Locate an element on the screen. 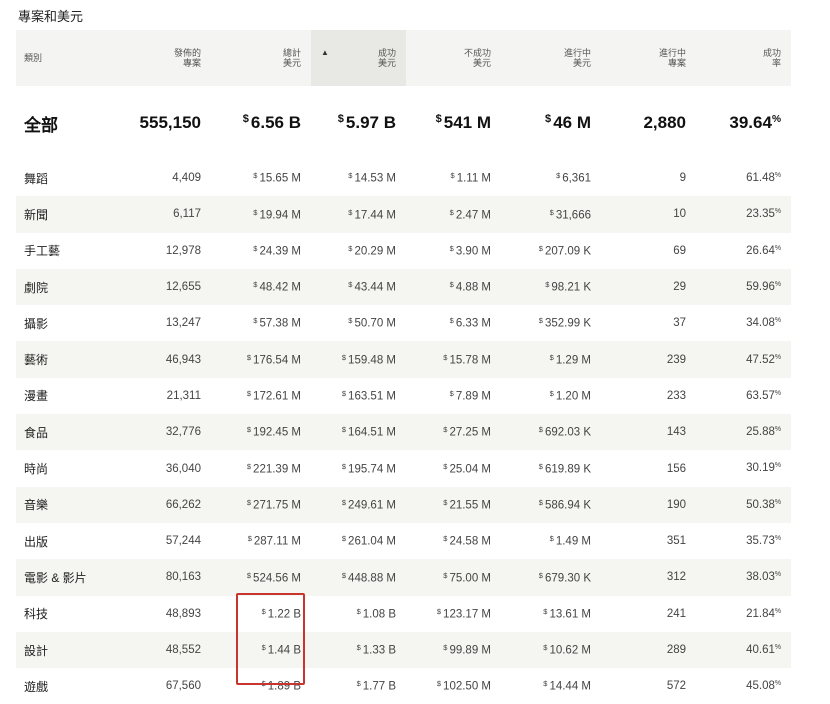 The height and width of the screenshot is (704, 830). cell-unsuccessful-usd: $15.78 M is located at coordinates (453, 359).